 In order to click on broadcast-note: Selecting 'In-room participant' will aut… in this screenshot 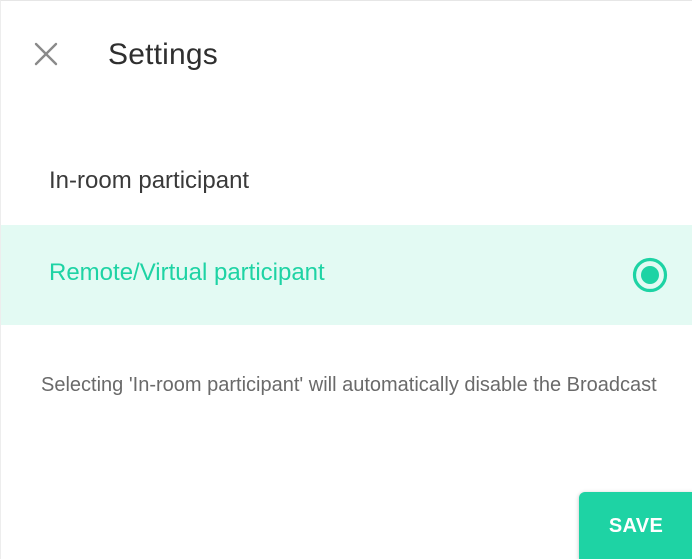, I will do `click(349, 385)`.